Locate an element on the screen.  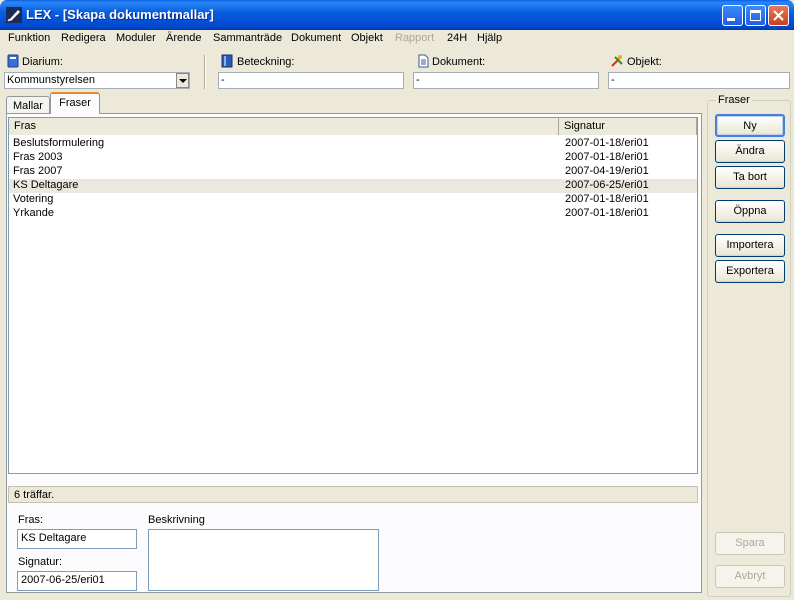
andra-button: Ändra is located at coordinates (750, 151).